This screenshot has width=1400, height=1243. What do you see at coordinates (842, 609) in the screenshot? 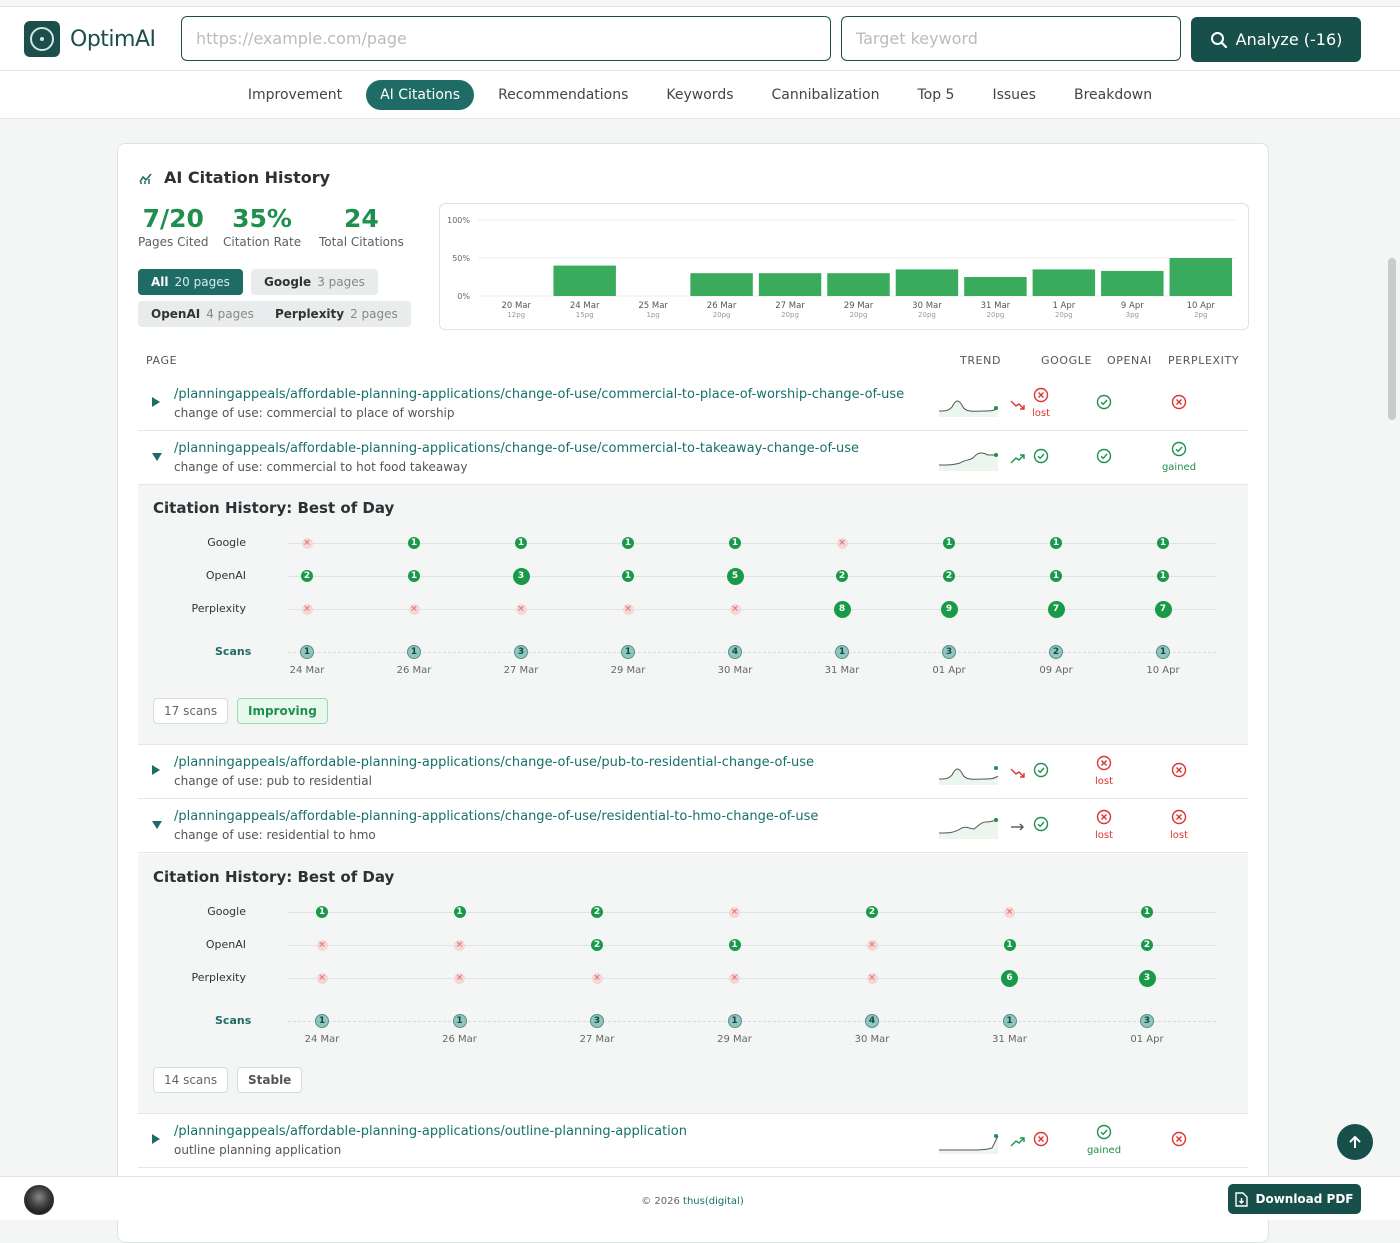
I see `citation-rank-marker: 8` at bounding box center [842, 609].